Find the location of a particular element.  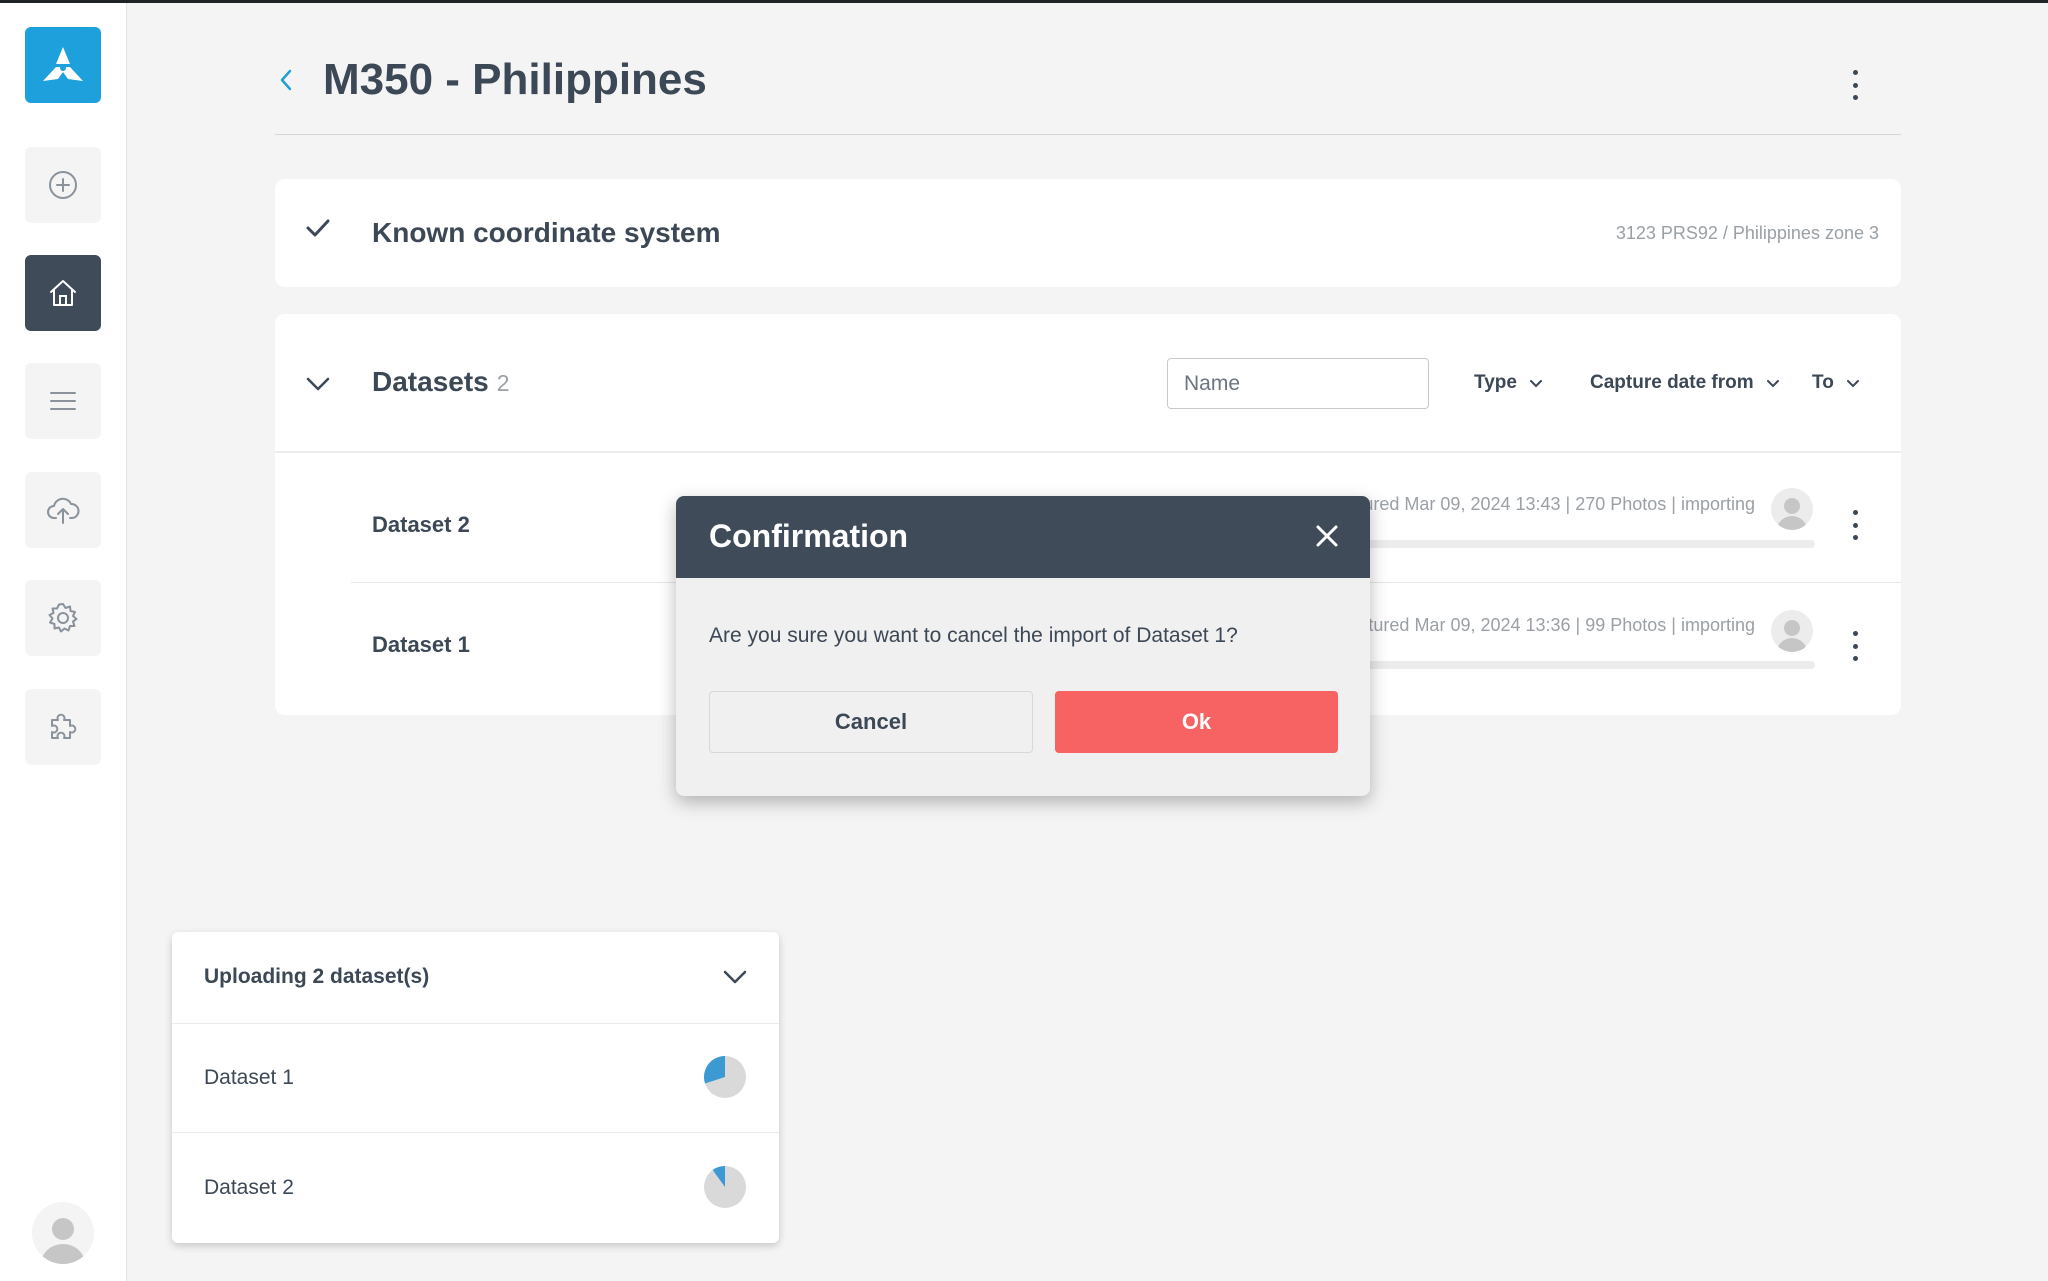

upload-item-name: Dataset 2 is located at coordinates (249, 1187).